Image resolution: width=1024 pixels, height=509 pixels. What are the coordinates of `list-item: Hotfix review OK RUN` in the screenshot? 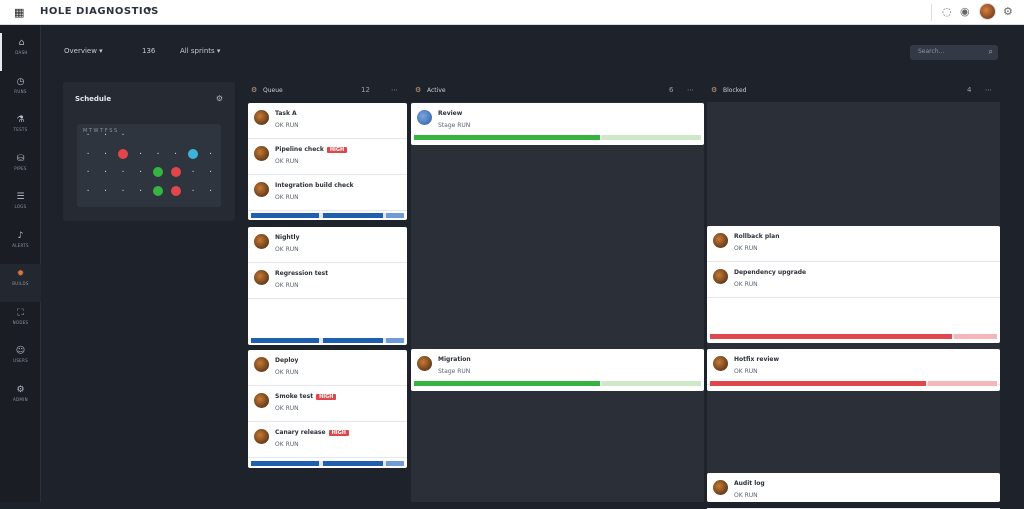 It's located at (853, 367).